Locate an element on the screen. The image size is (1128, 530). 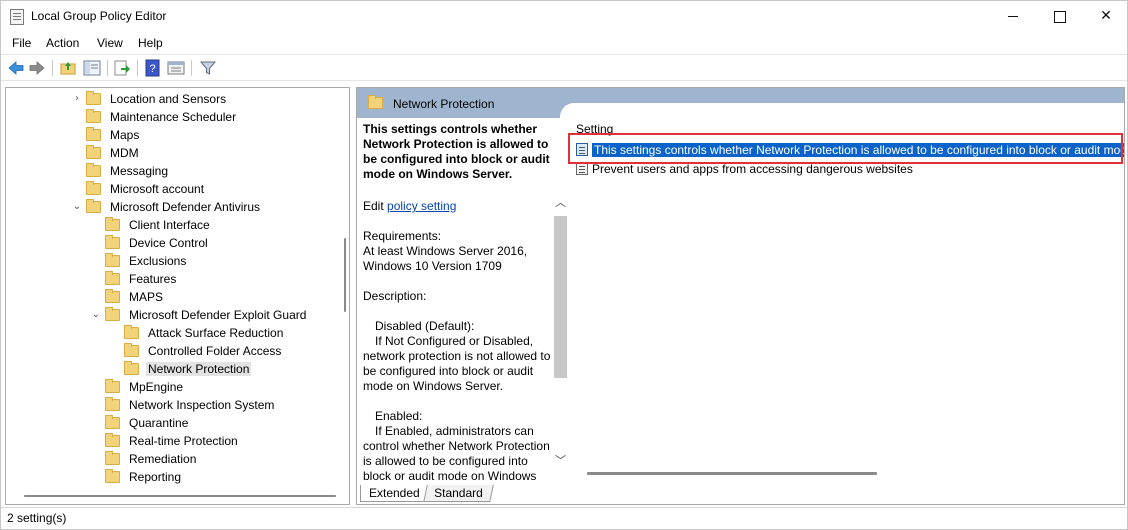
tree-vertical-scrollbar is located at coordinates (345, 286).